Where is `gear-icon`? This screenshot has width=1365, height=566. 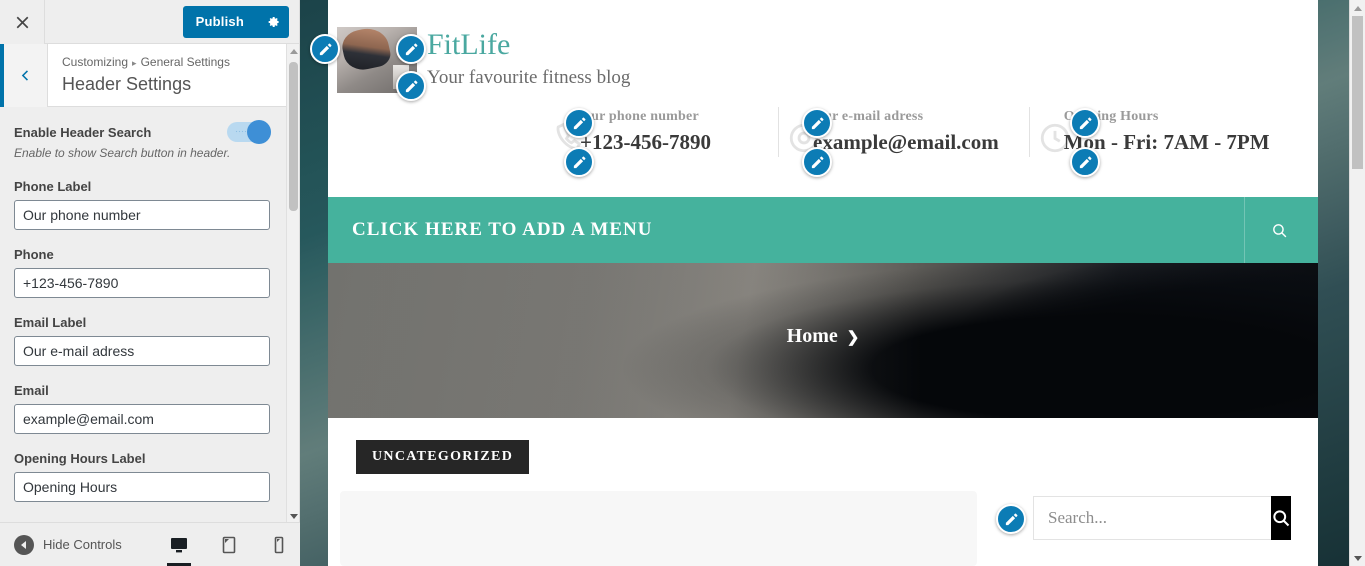 gear-icon is located at coordinates (273, 21).